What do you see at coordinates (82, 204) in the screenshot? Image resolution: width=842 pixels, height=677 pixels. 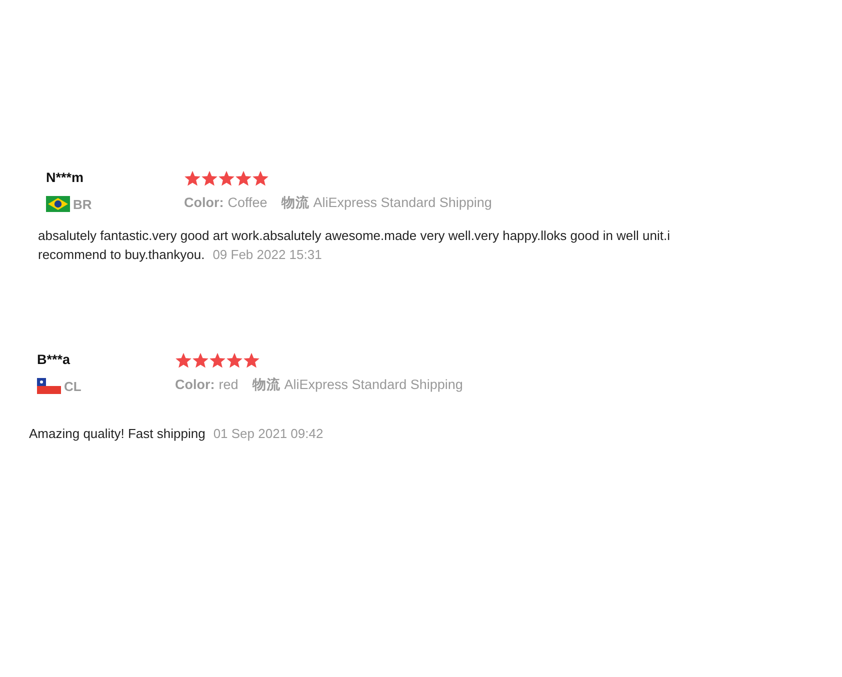 I see `country-code: BR` at bounding box center [82, 204].